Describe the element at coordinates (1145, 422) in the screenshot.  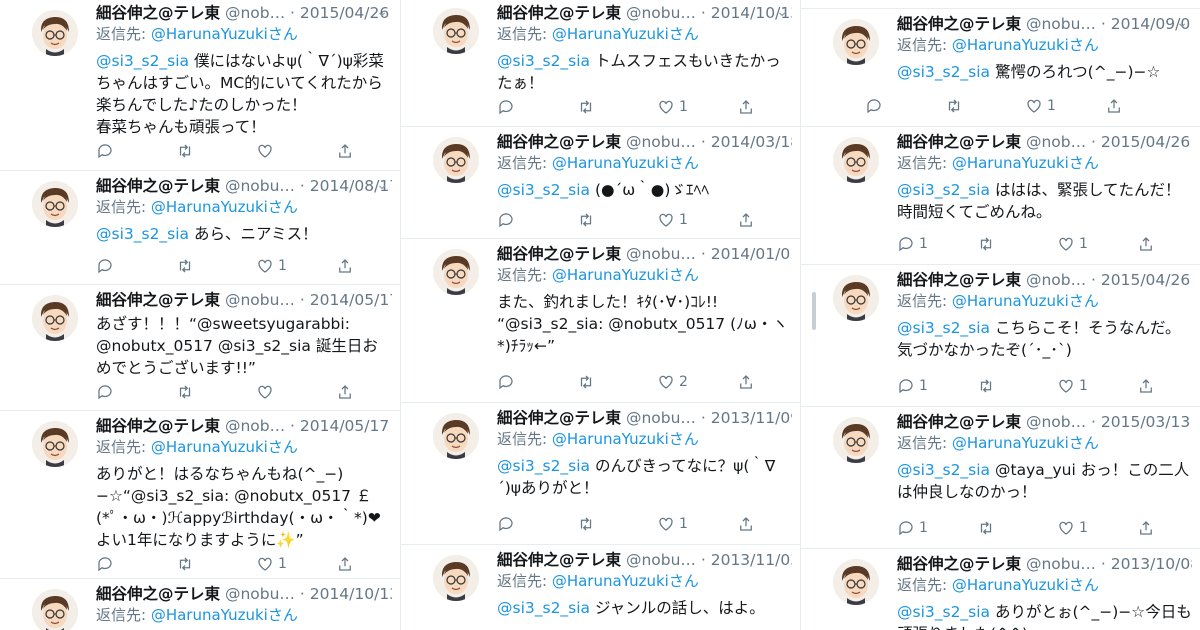
I see `timestamp: 2015/03/13` at that location.